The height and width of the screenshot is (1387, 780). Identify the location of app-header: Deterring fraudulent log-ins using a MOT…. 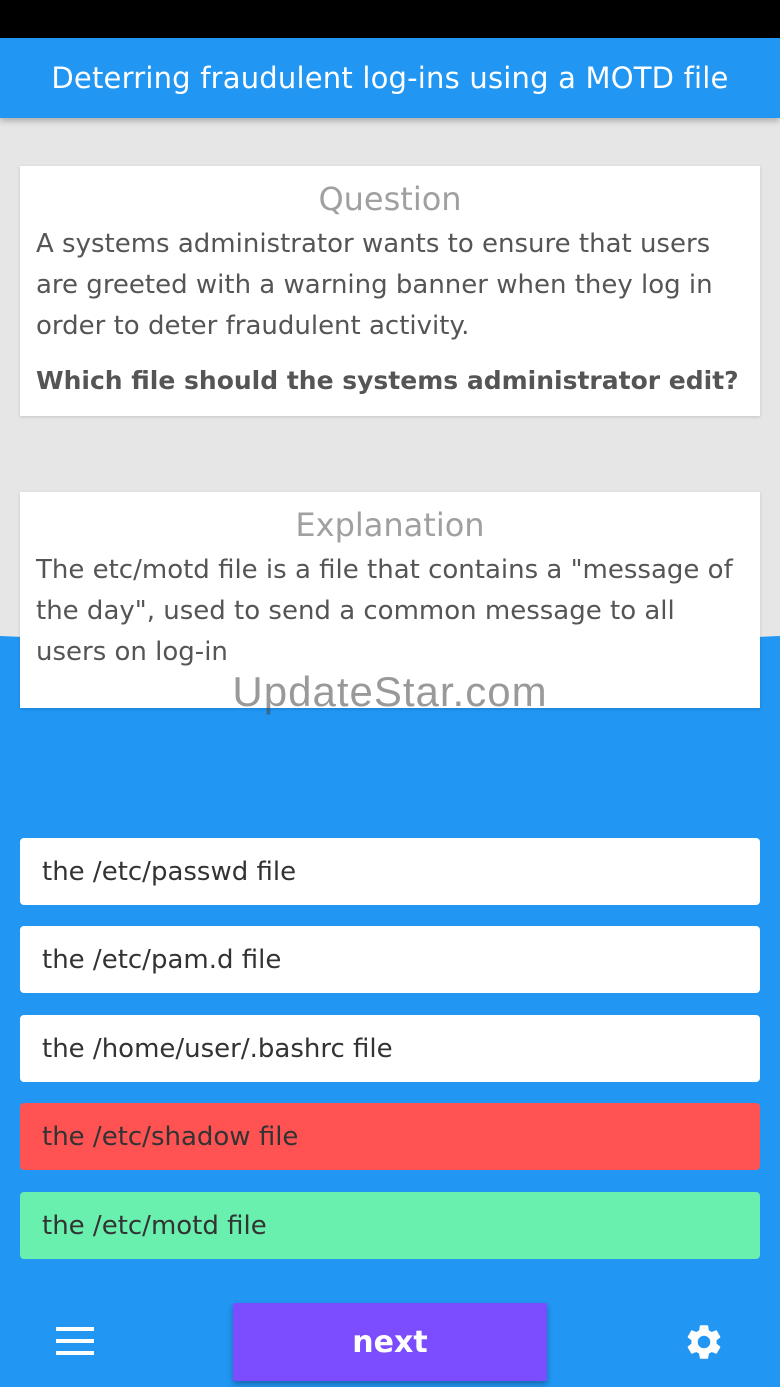
(390, 78).